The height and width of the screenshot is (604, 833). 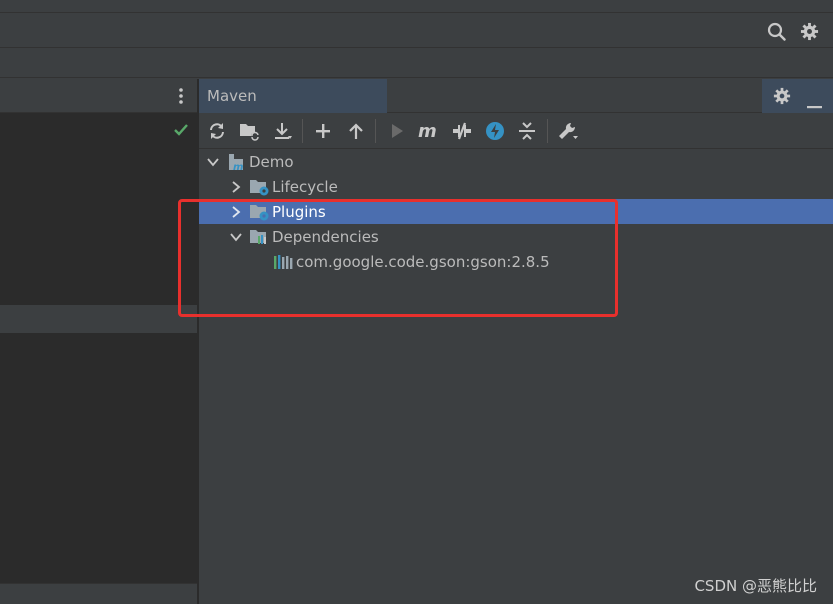 I want to click on plus-icon, so click(x=323, y=131).